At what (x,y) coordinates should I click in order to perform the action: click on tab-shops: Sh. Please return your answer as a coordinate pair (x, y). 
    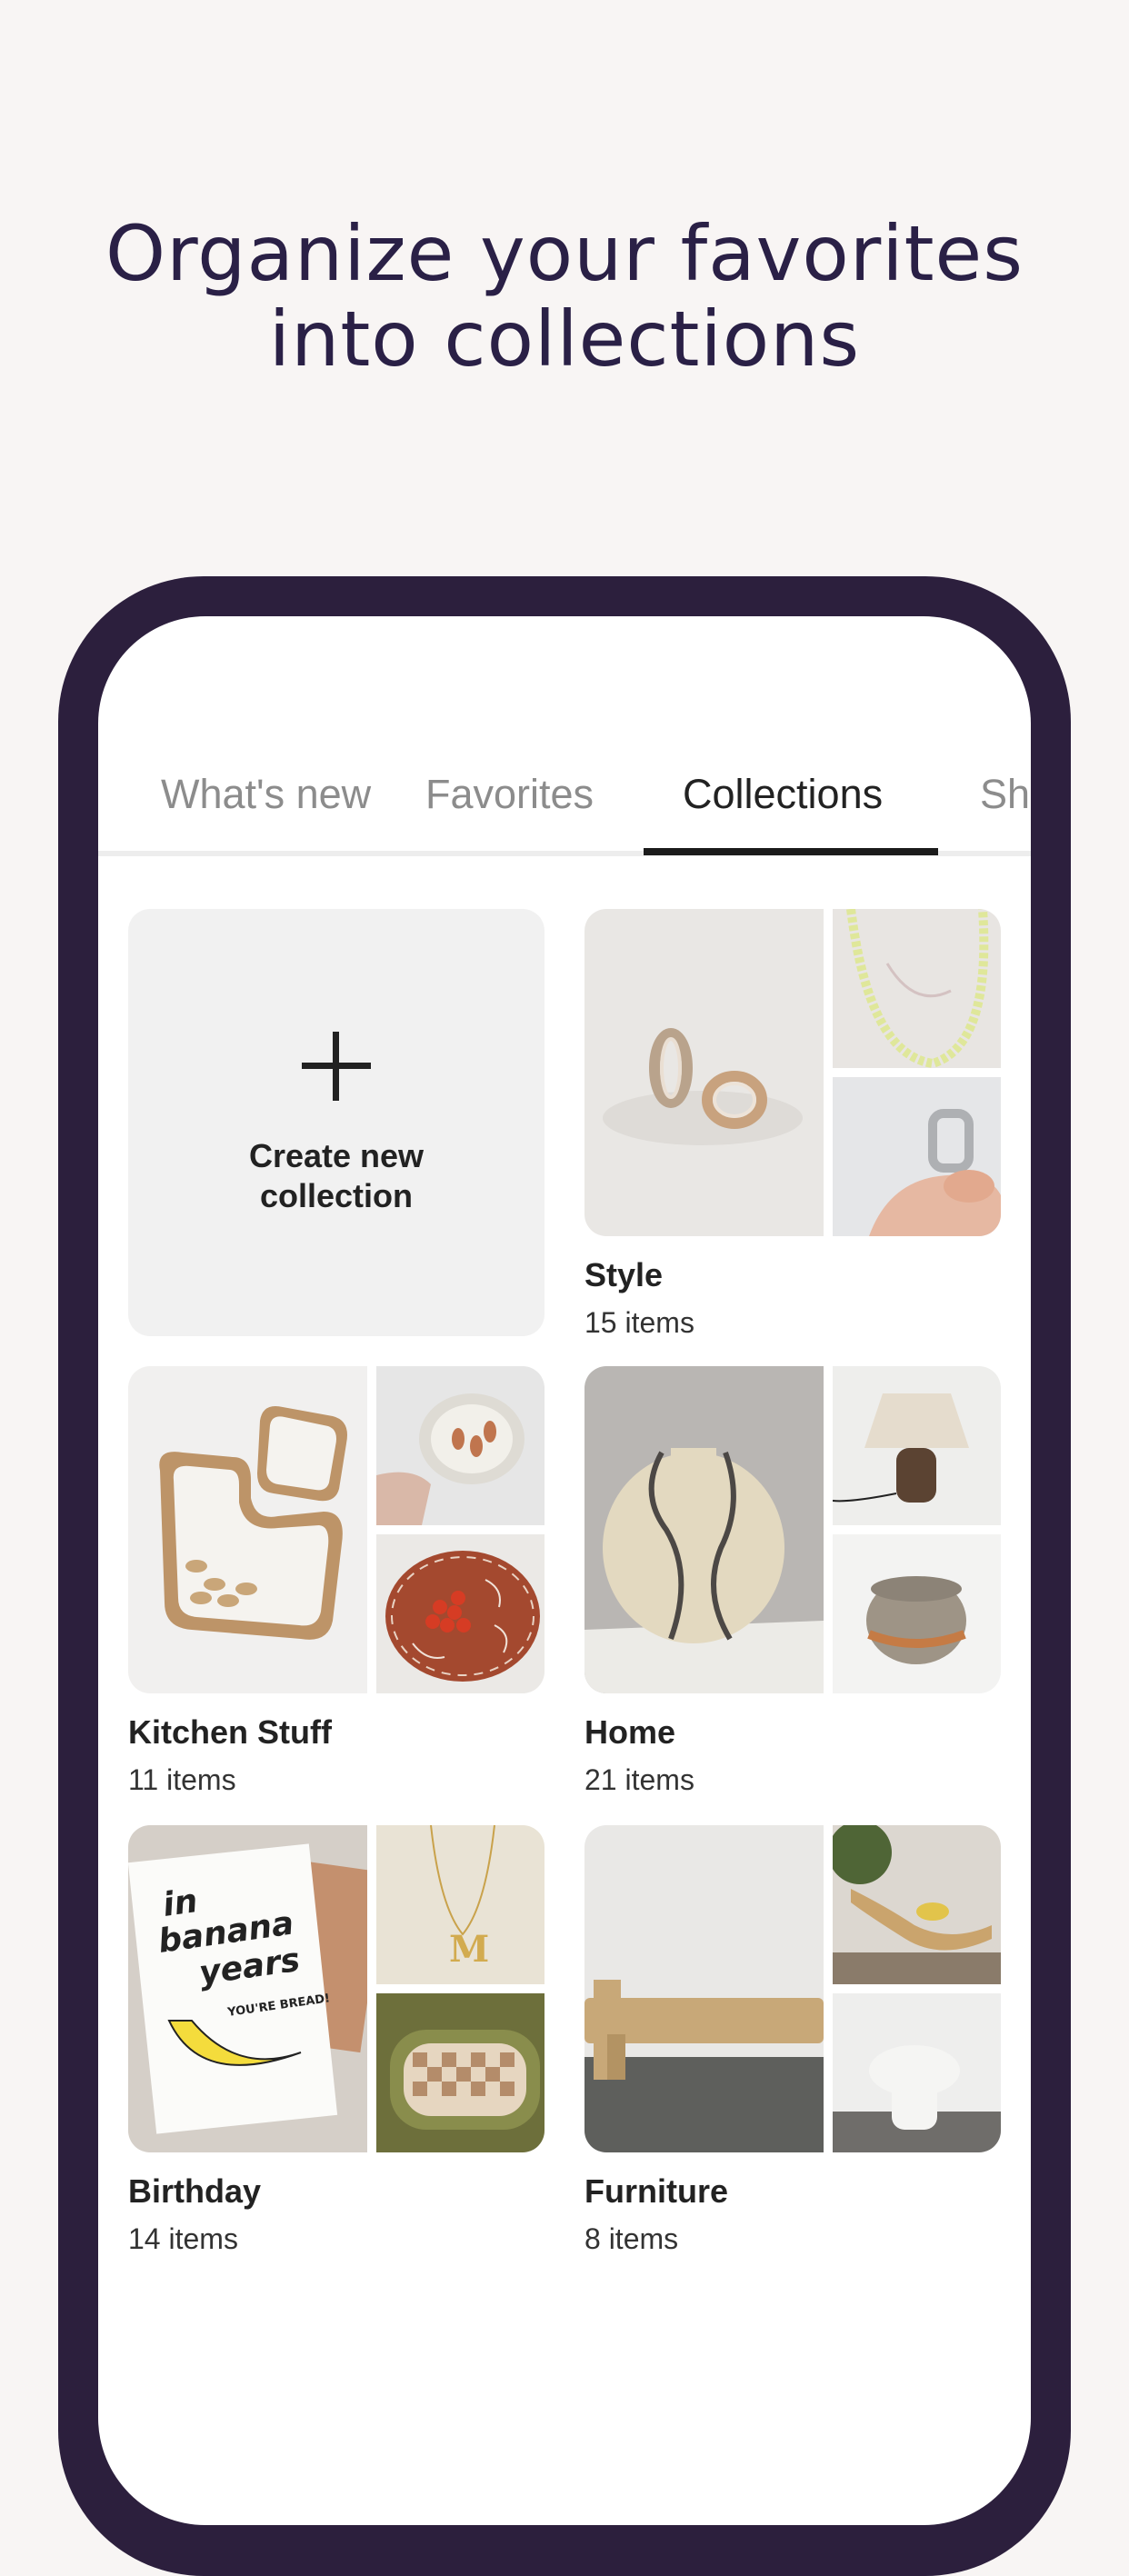
    Looking at the image, I should click on (1005, 794).